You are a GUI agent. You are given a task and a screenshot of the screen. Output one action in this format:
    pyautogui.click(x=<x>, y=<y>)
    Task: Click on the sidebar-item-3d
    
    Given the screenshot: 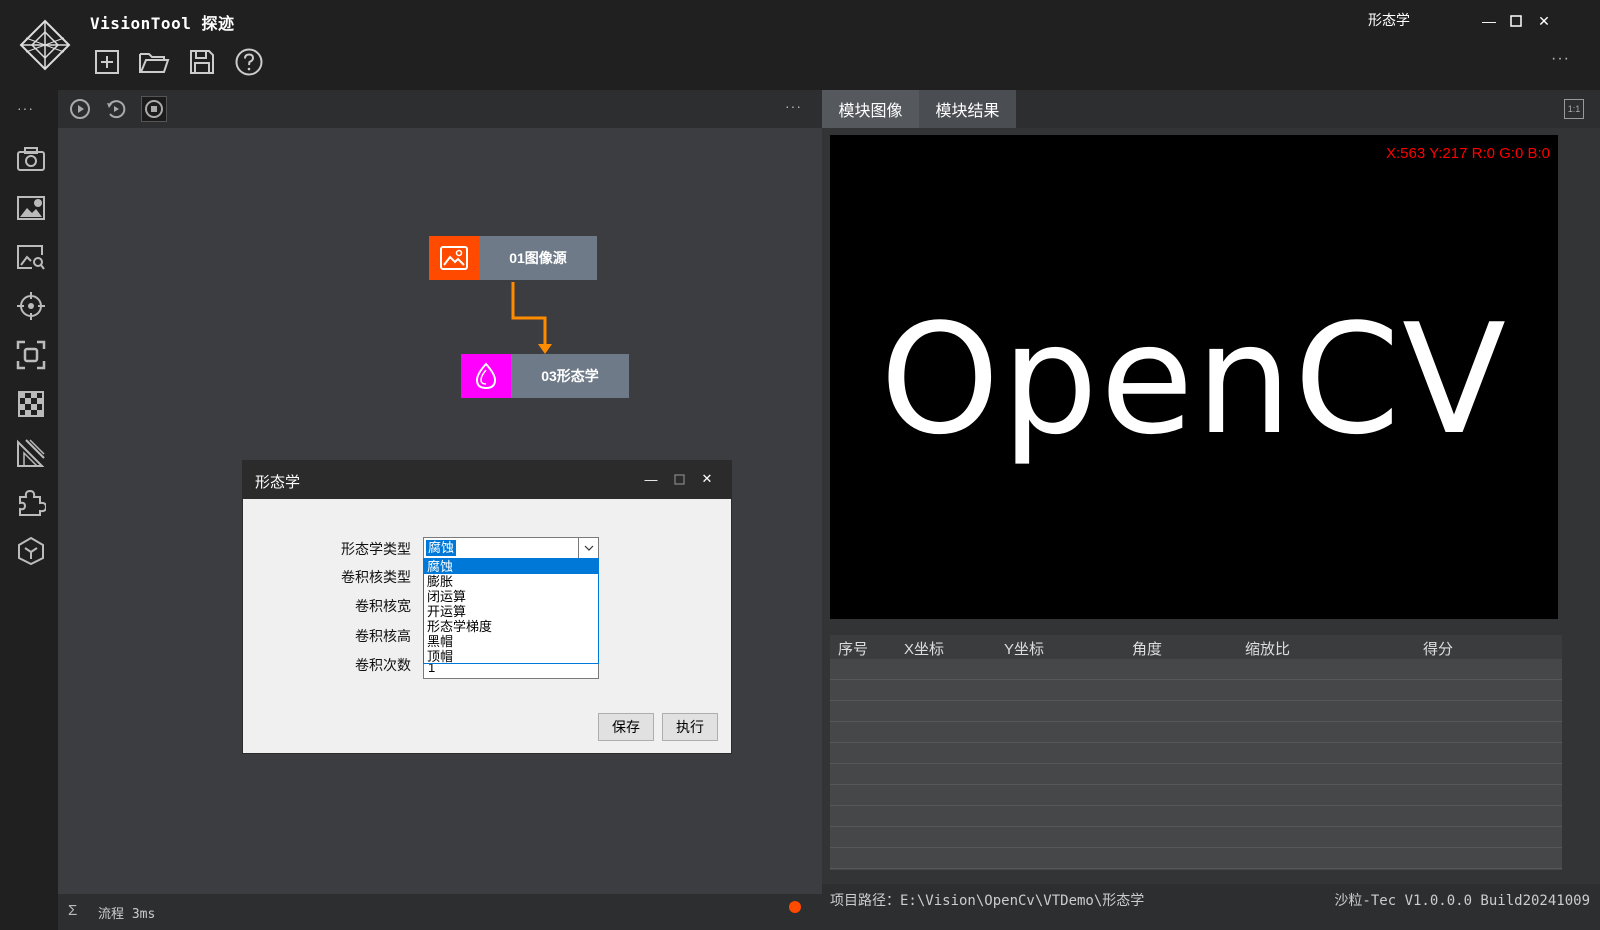 What is the action you would take?
    pyautogui.click(x=31, y=551)
    